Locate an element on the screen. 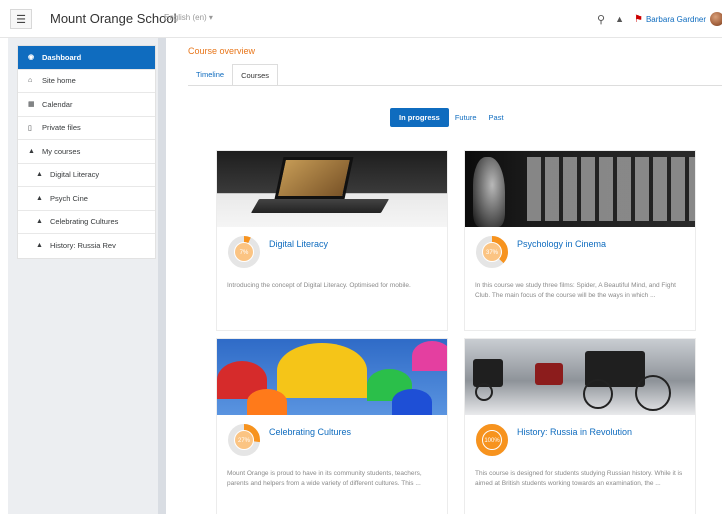  search-icon: ⚲ is located at coordinates (601, 19).